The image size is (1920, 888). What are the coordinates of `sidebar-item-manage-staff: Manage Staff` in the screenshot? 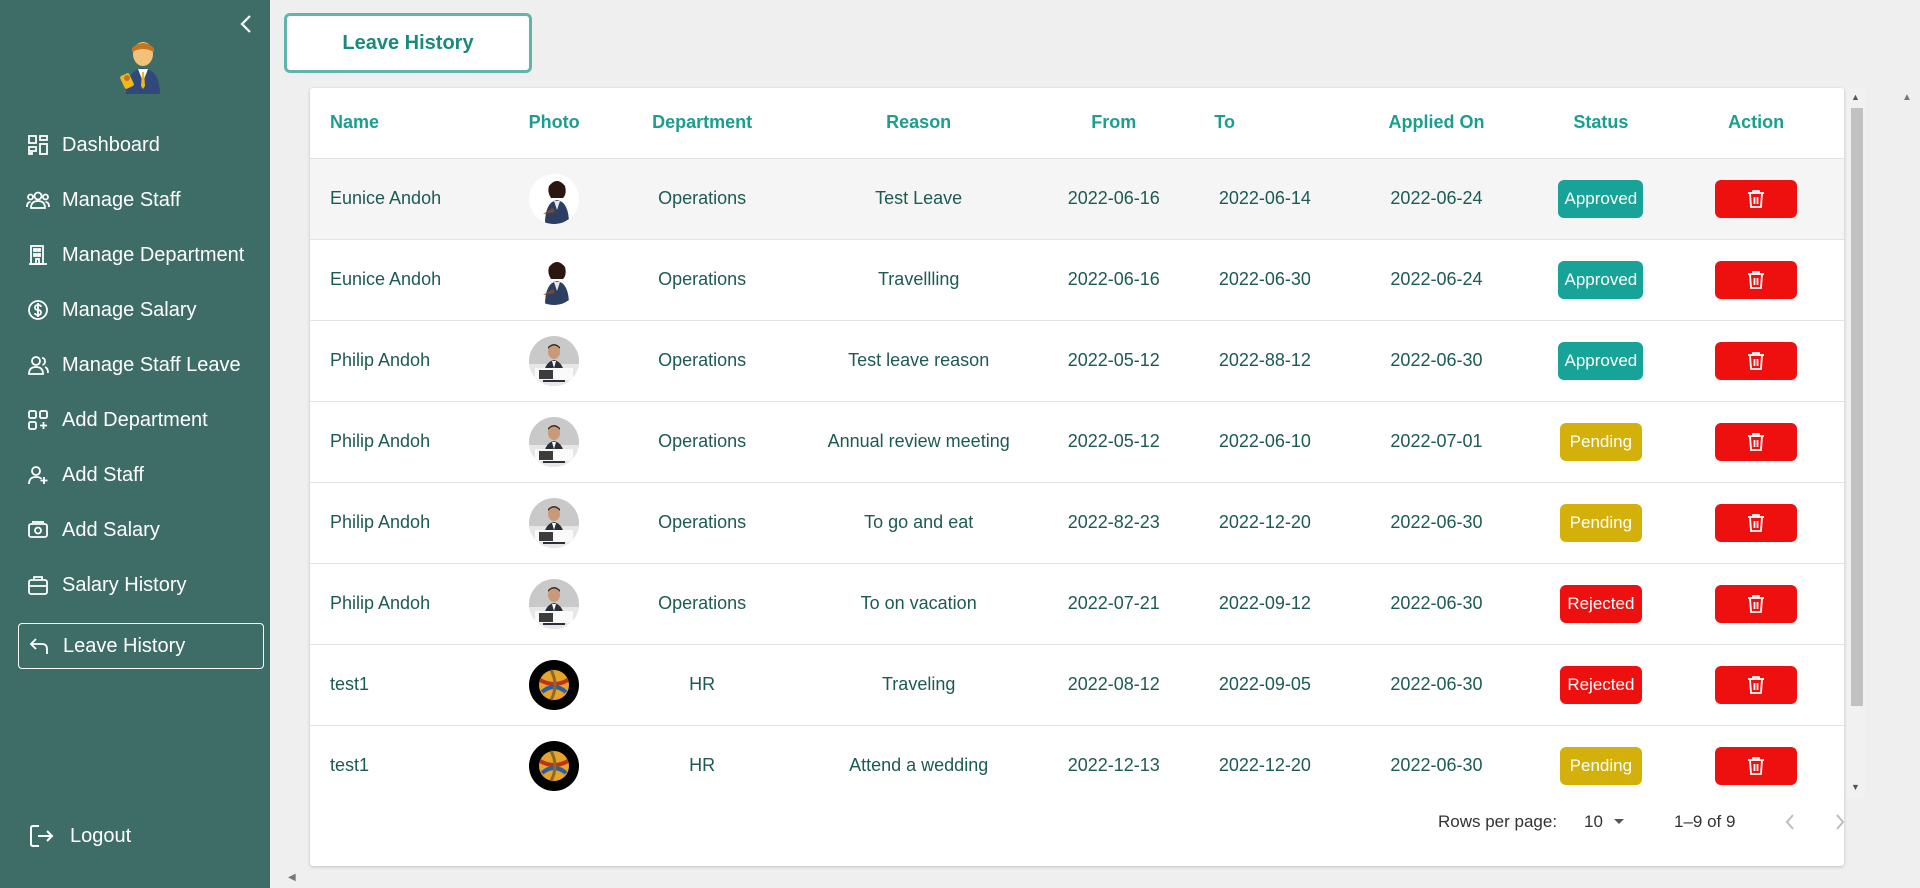 It's located at (141, 200).